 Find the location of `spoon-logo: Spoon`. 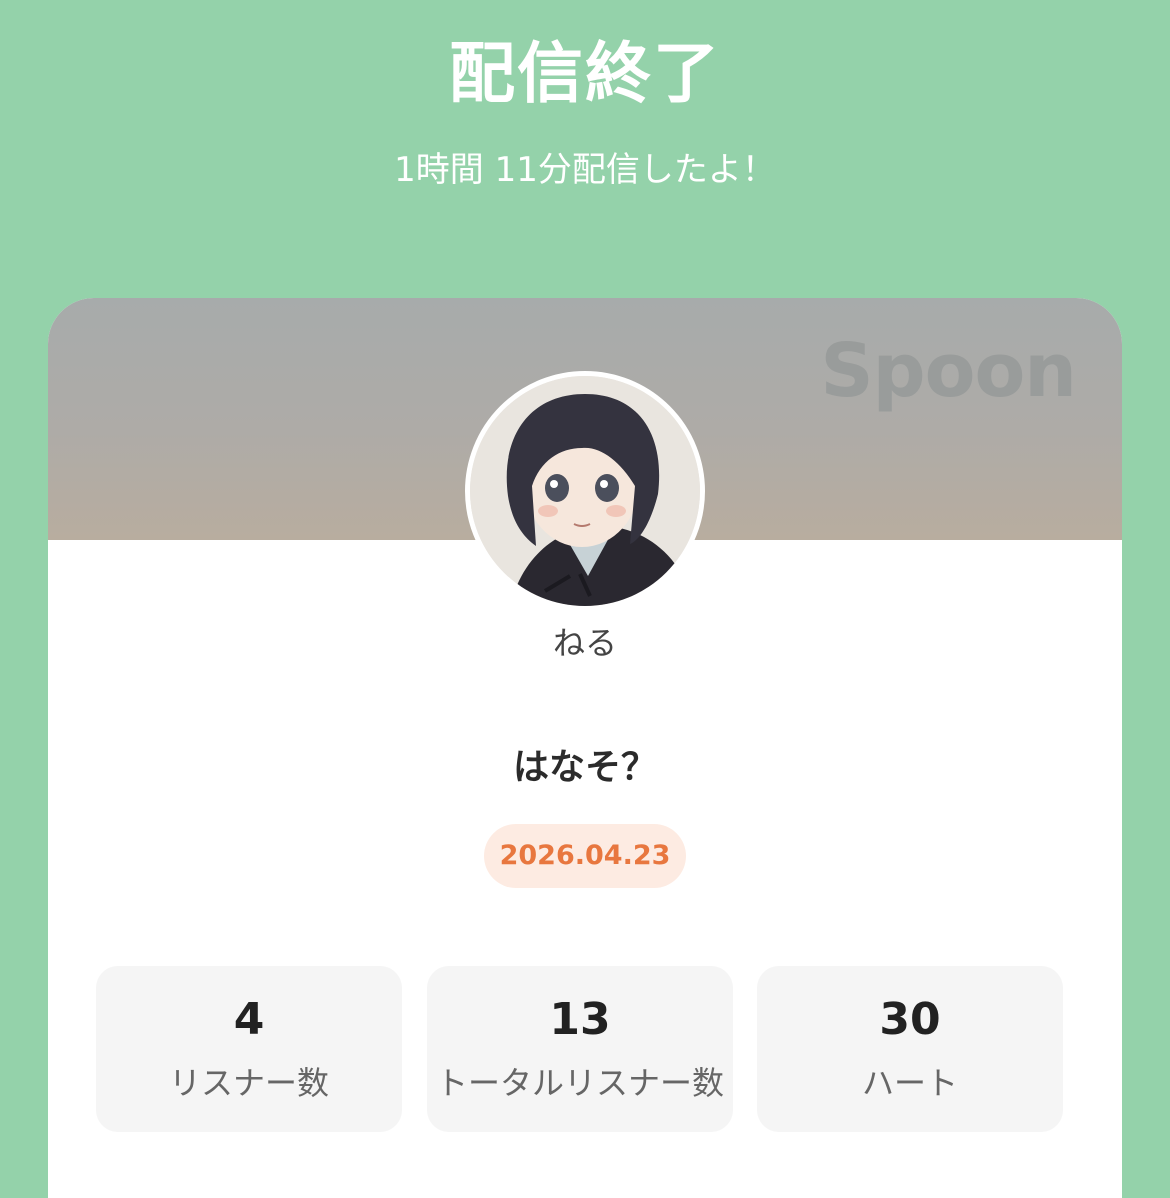

spoon-logo: Spoon is located at coordinates (948, 371).